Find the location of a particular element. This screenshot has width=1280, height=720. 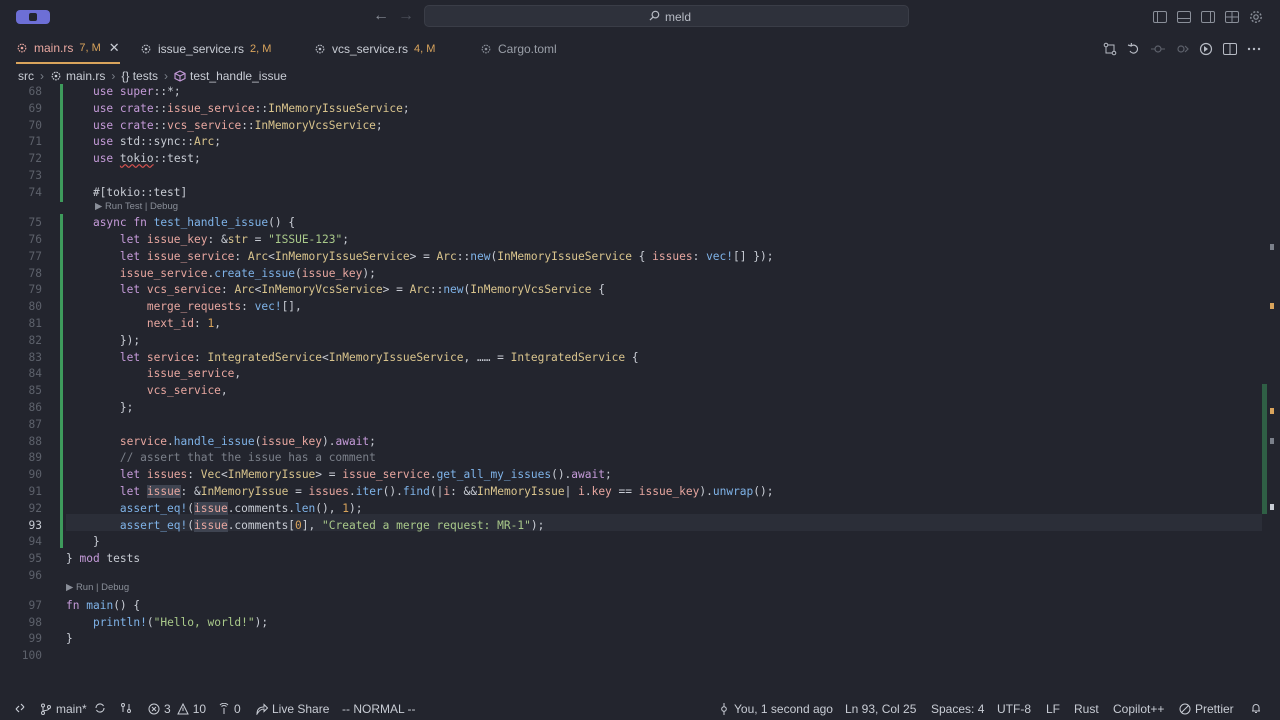

code-line: 95} mod tests is located at coordinates (631, 559).